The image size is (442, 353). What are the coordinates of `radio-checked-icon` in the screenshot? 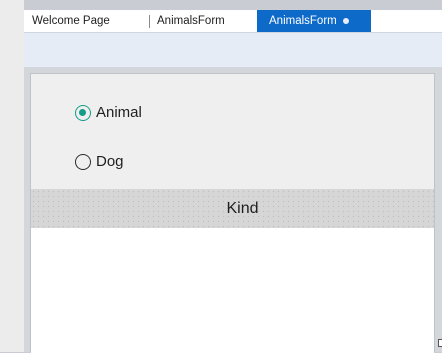 It's located at (83, 112).